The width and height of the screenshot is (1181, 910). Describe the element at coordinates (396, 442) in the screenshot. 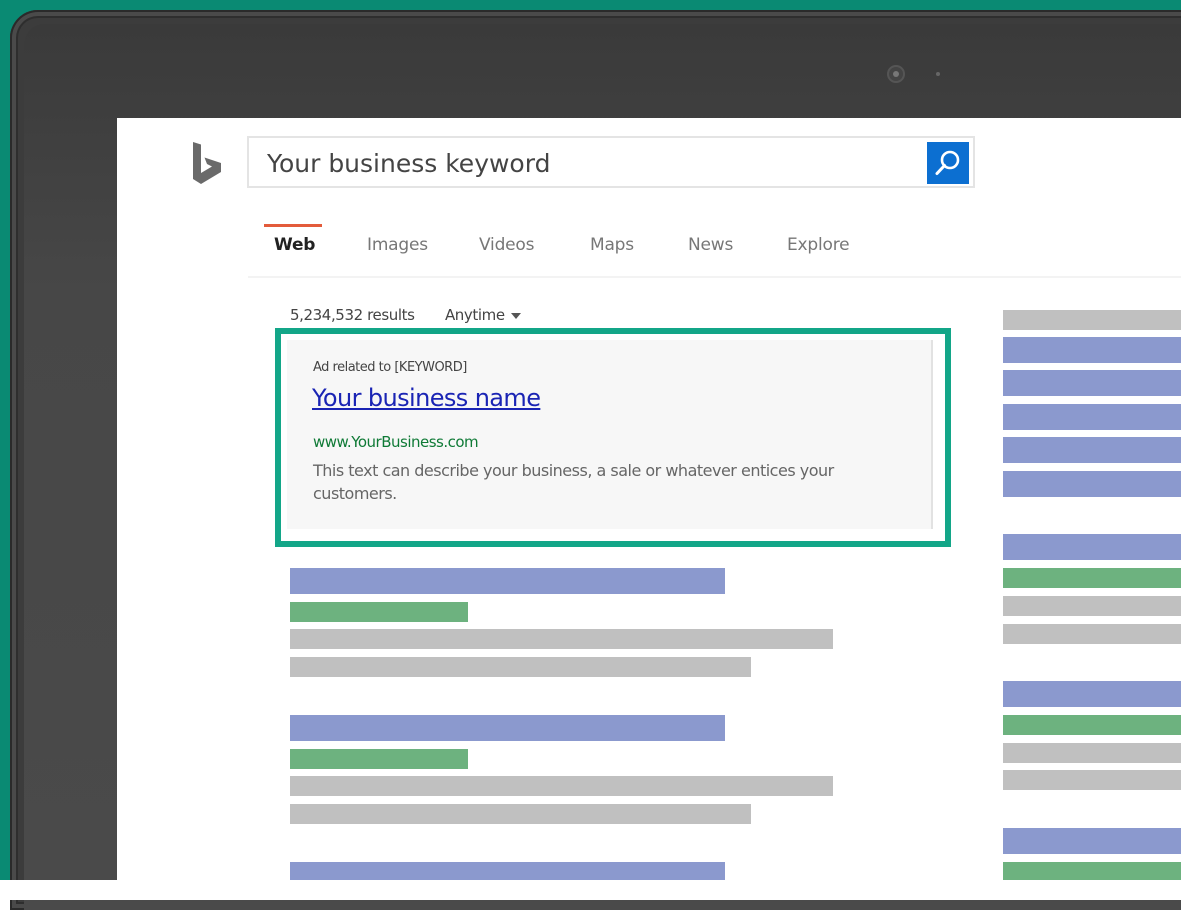

I see `ad-url: www.YourBusiness.com` at that location.